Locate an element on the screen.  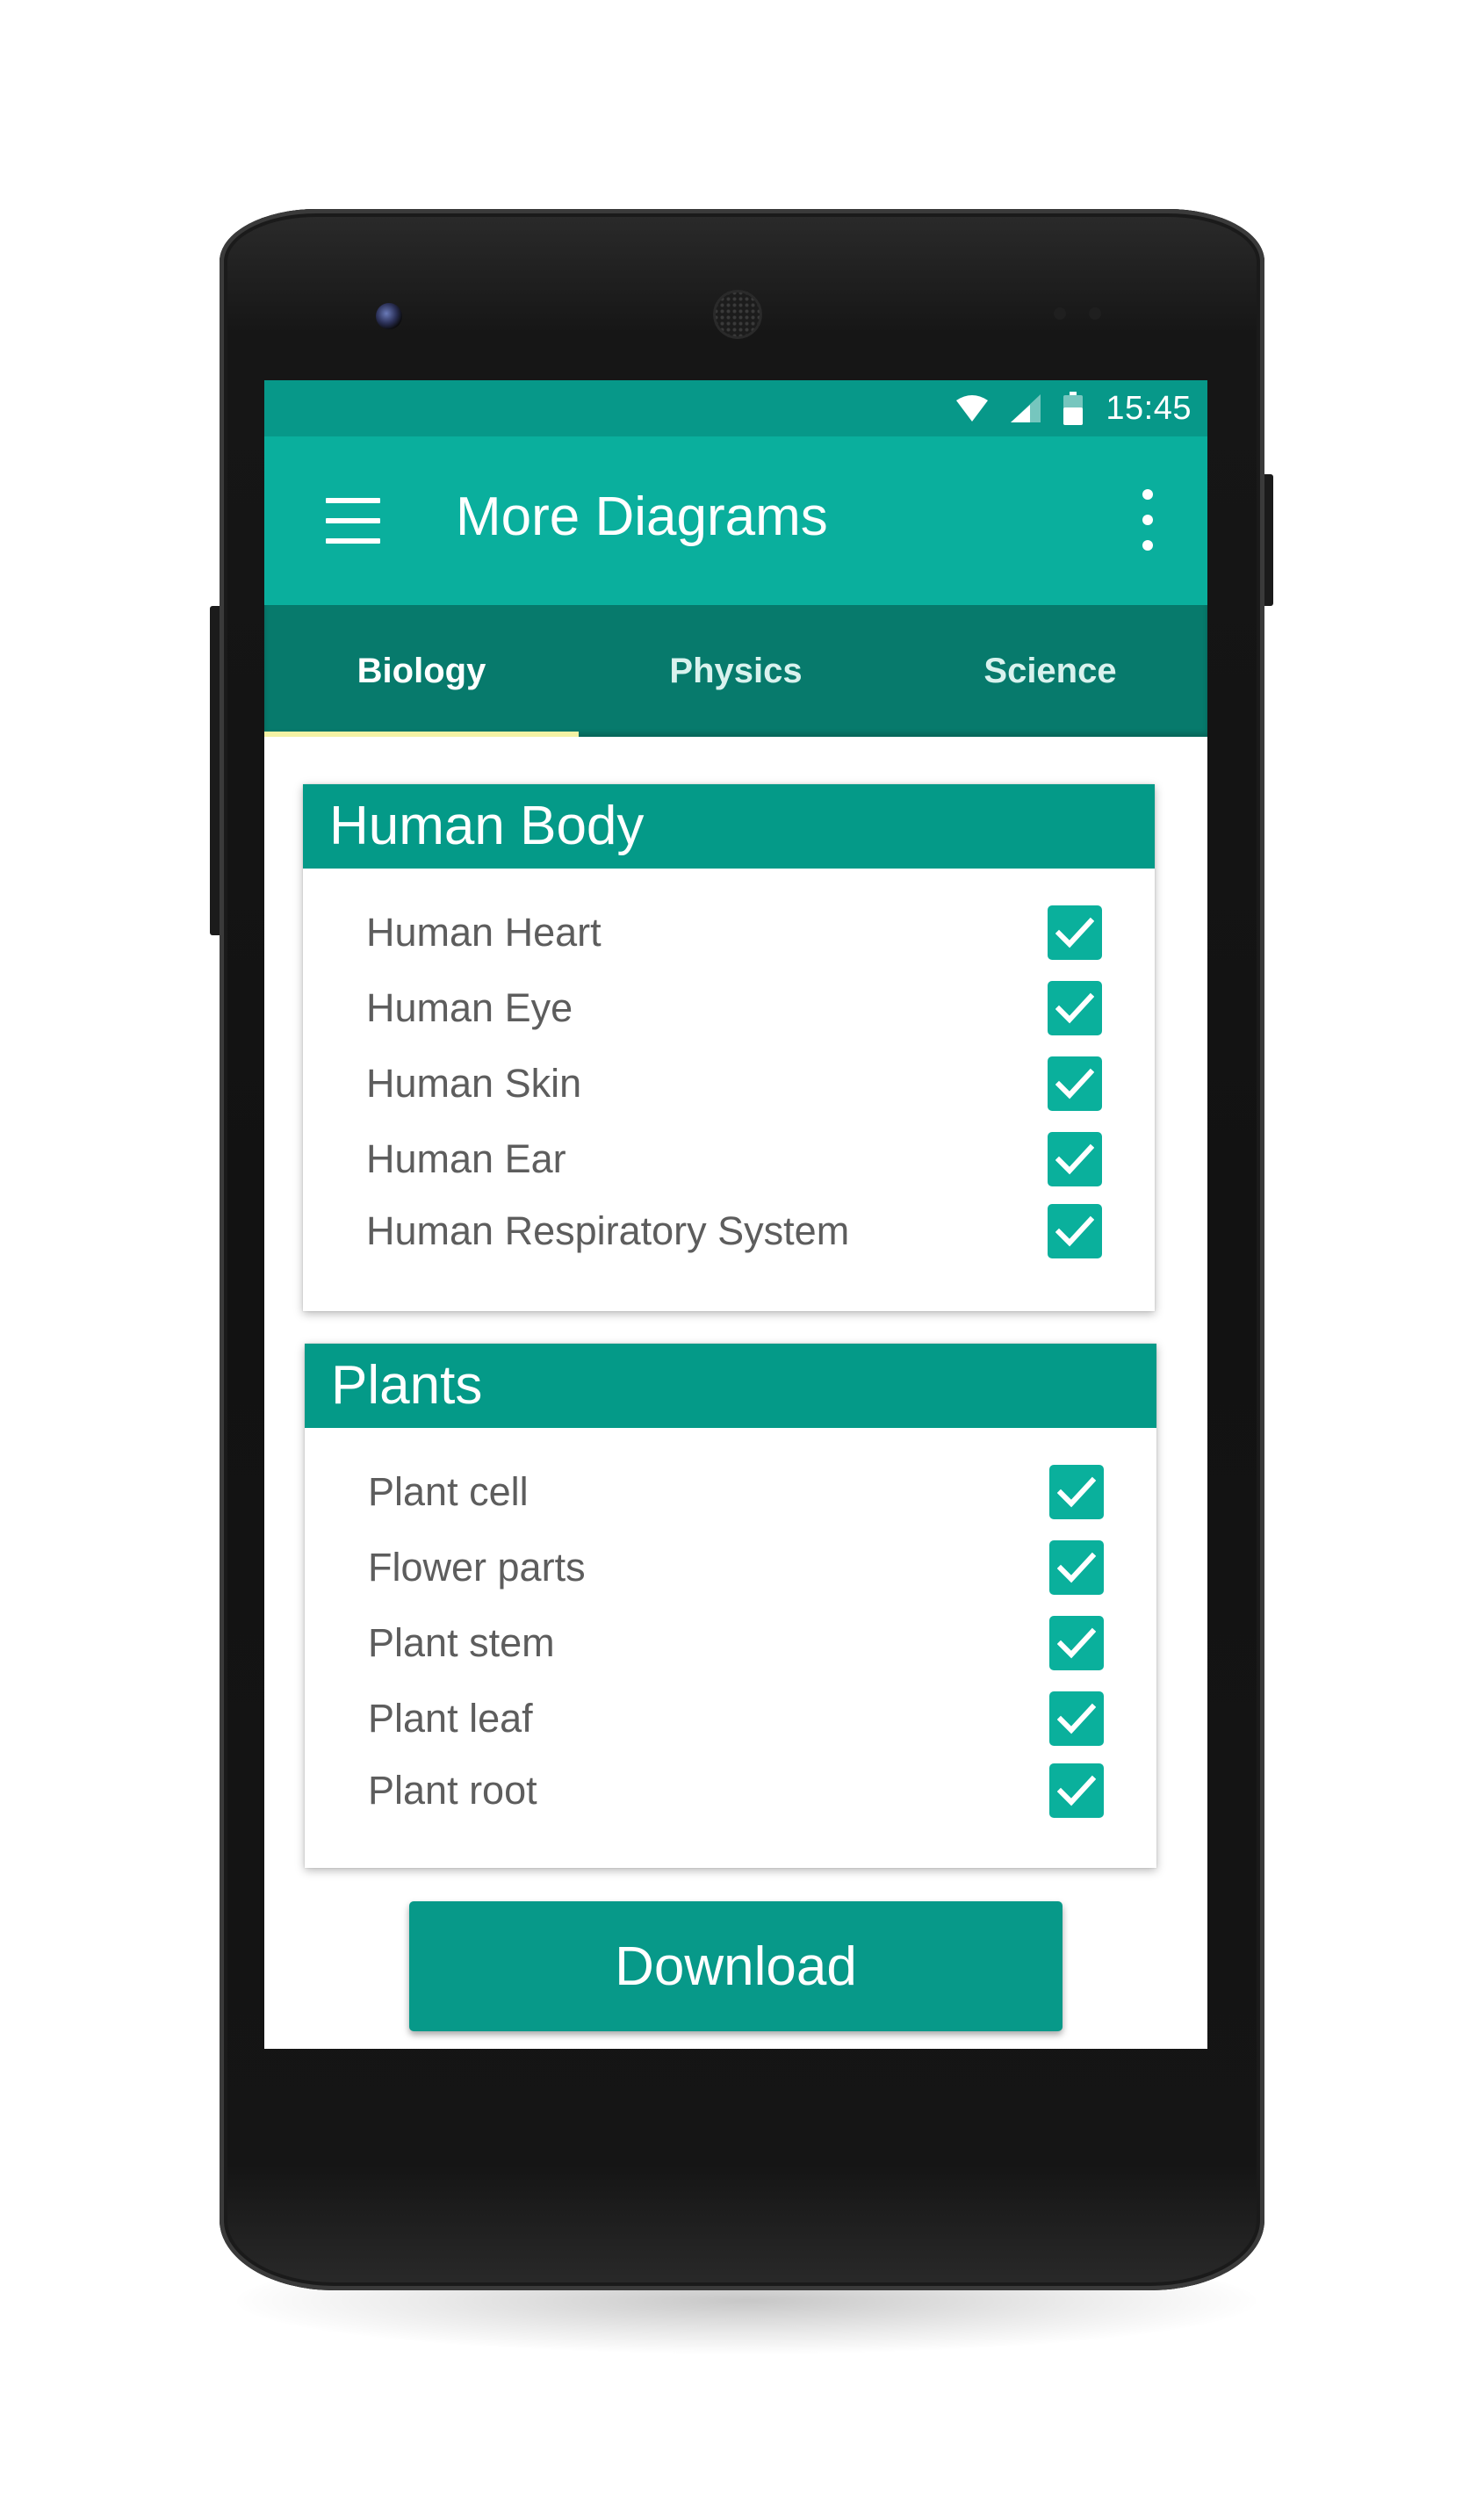
item-label: Plant cell is located at coordinates (448, 1491).